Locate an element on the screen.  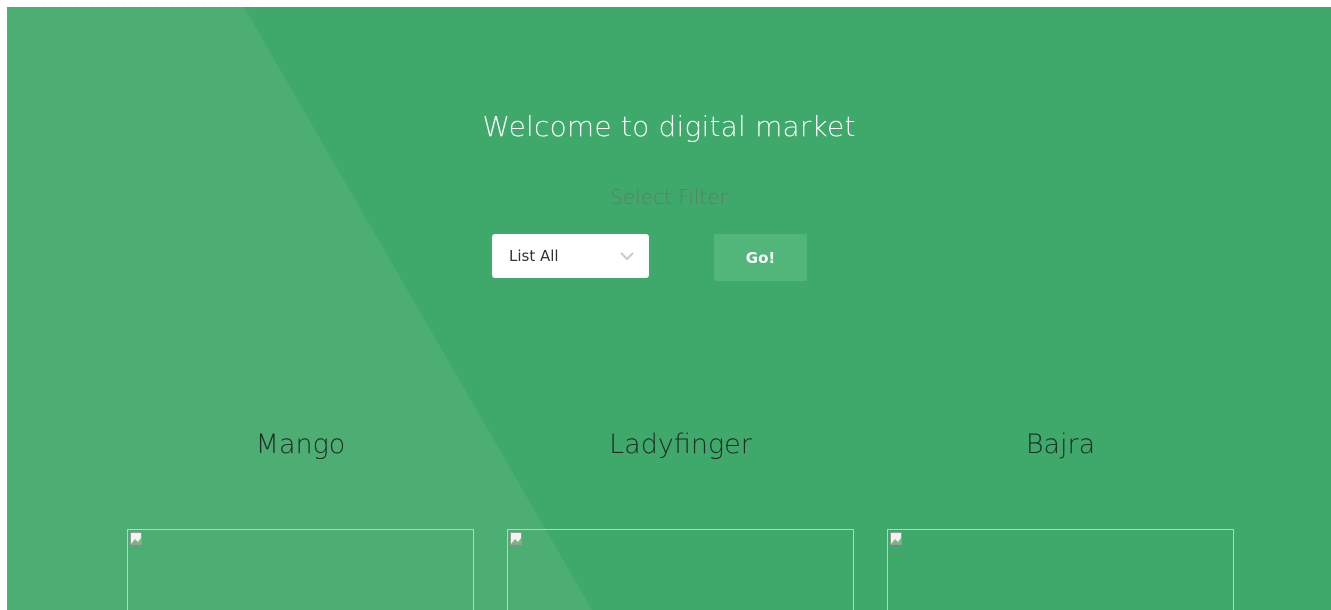
product-card-bajra is located at coordinates (1060, 569).